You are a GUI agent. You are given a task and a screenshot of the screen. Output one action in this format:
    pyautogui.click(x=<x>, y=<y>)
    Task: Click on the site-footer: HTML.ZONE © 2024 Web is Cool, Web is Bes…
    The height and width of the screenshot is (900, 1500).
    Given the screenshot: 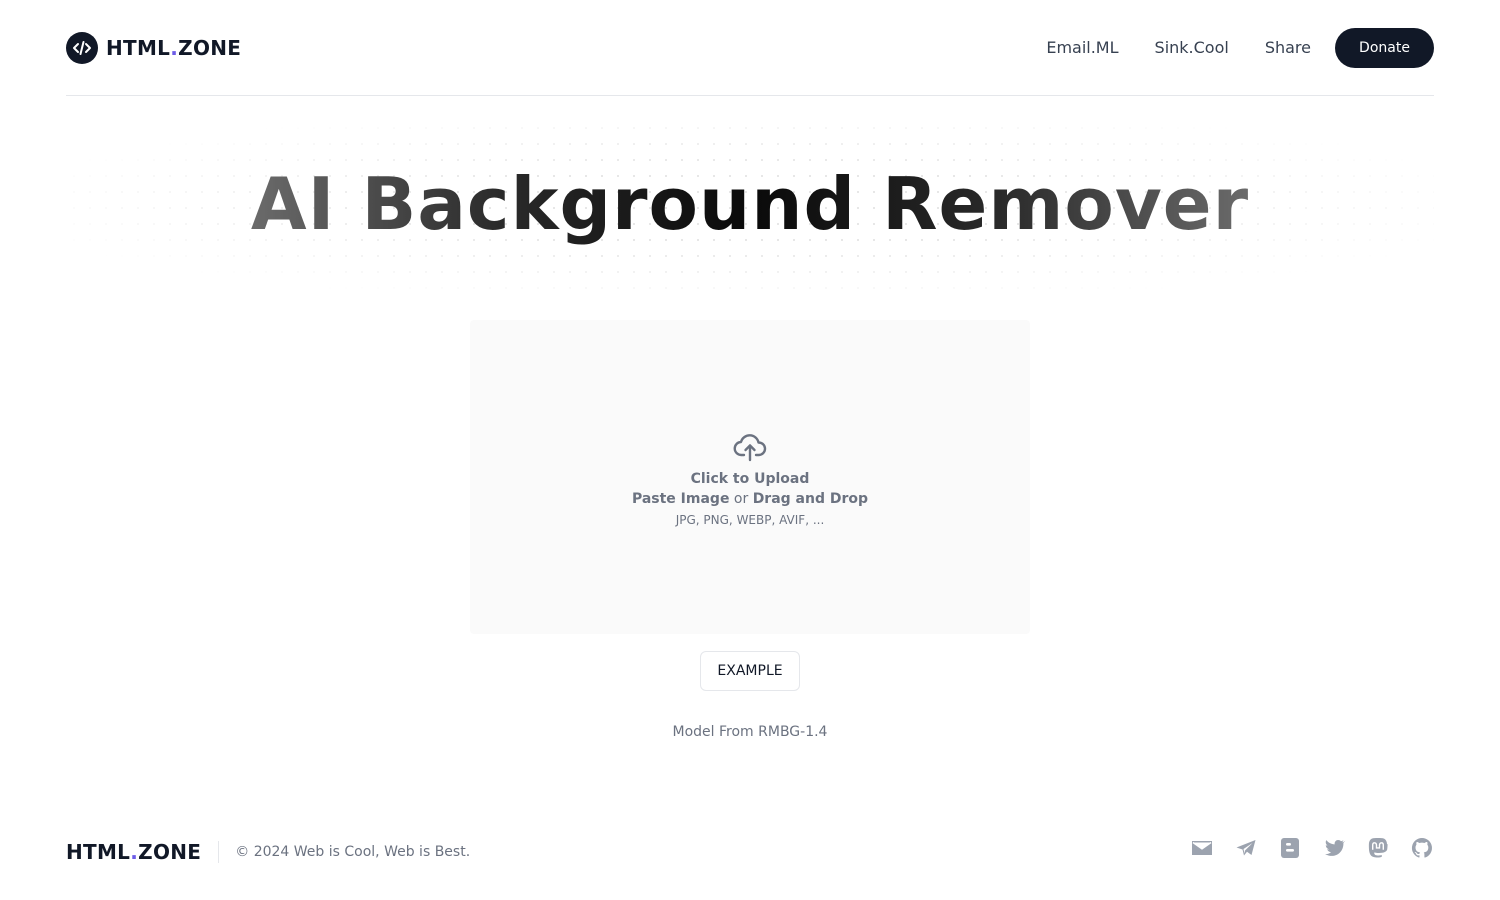 What is the action you would take?
    pyautogui.click(x=750, y=852)
    